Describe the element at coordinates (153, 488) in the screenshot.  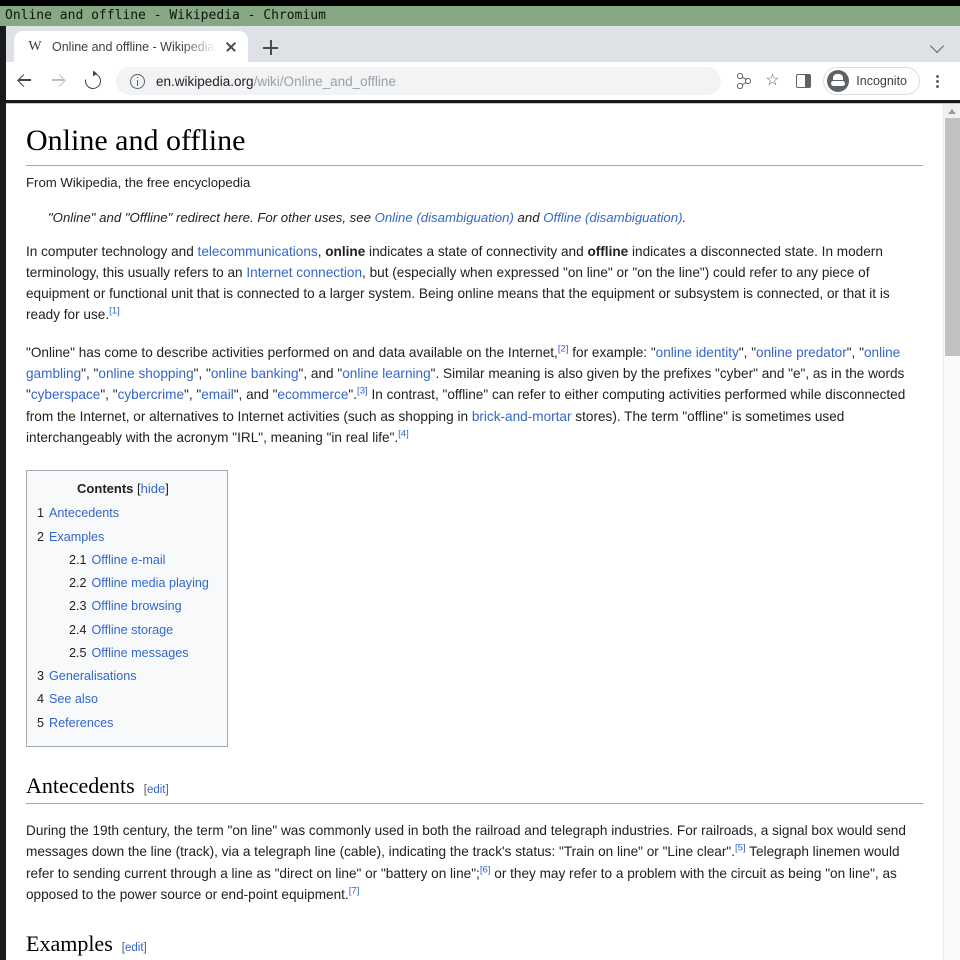
I see `toc-hide-link: hide` at that location.